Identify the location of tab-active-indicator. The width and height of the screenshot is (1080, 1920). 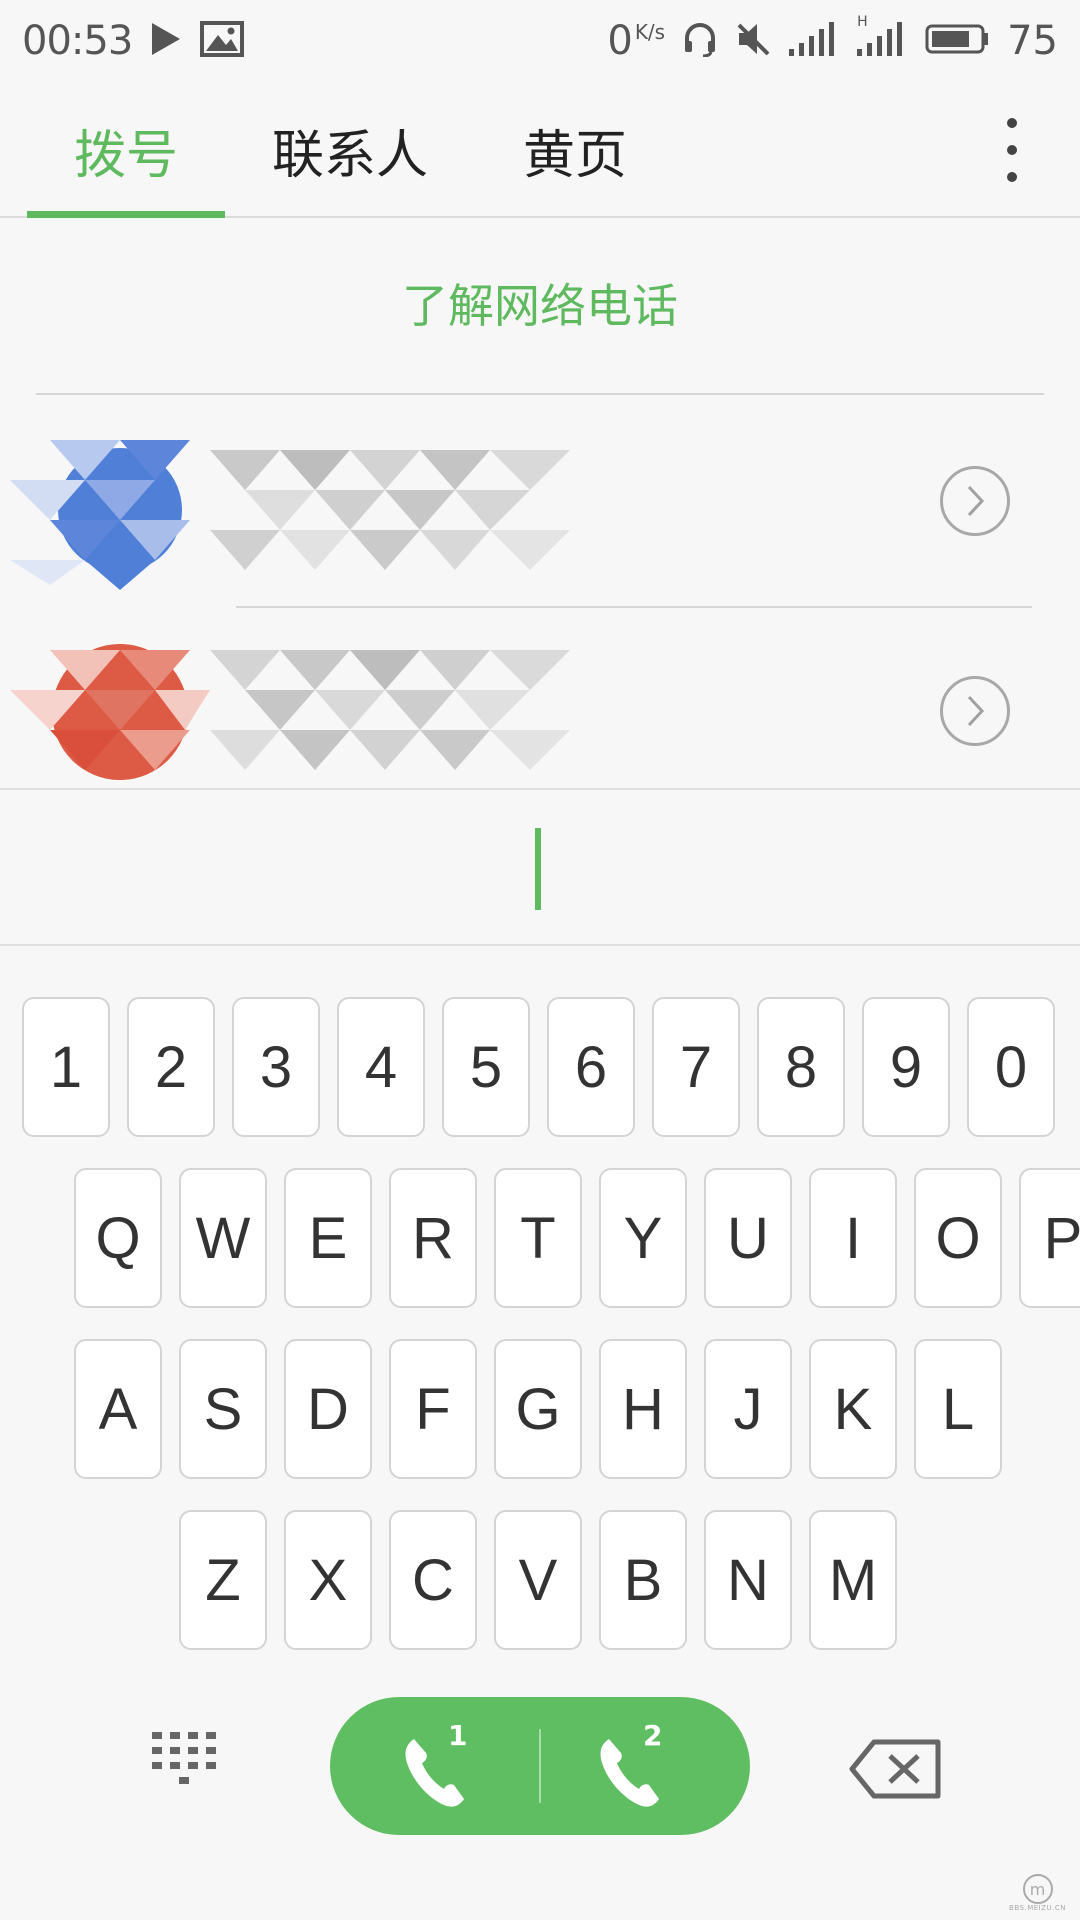
(126, 214).